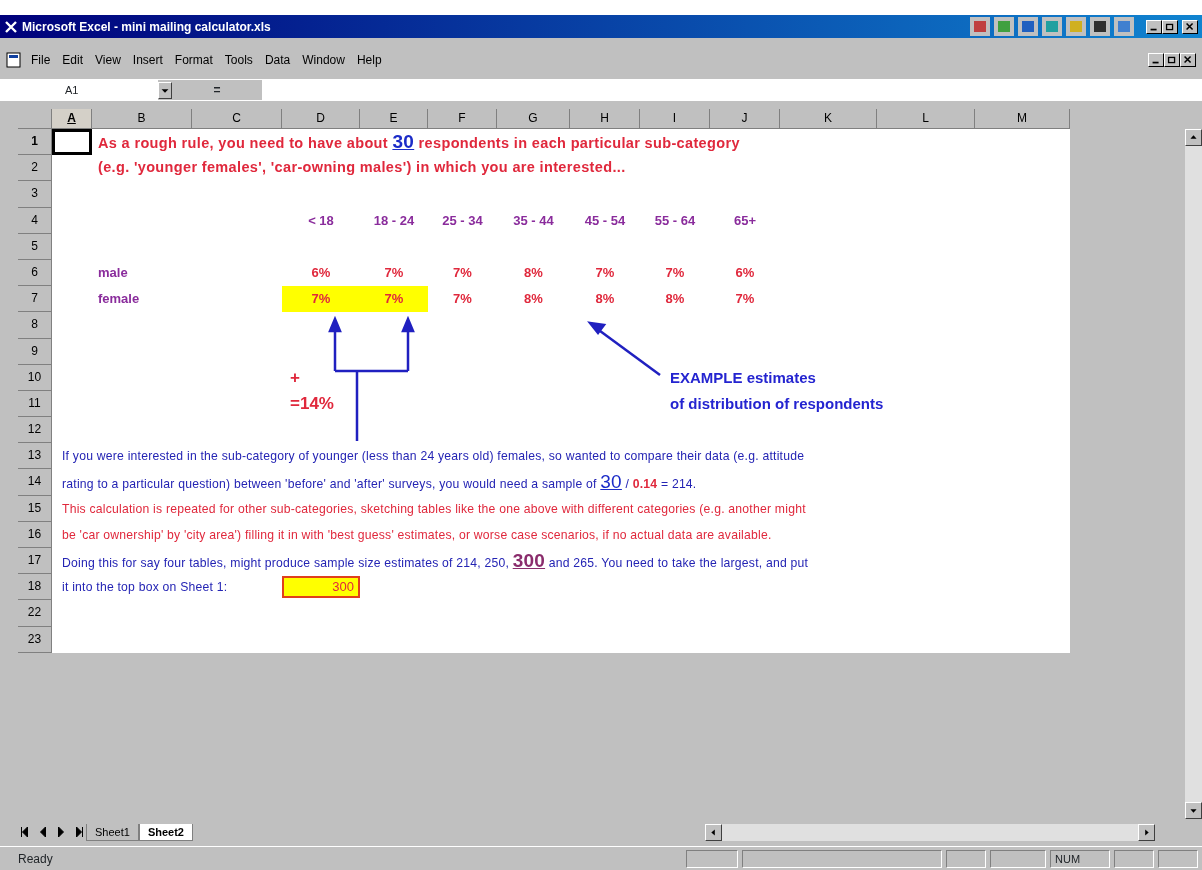 The height and width of the screenshot is (870, 1202). I want to click on row-header: 23, so click(35, 639).